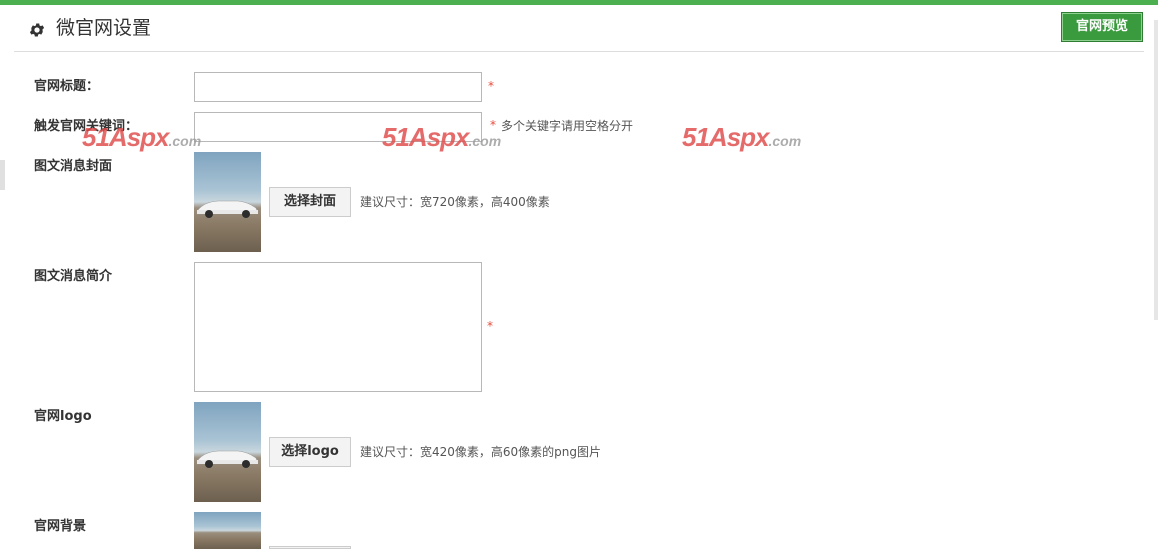 The width and height of the screenshot is (1158, 549). I want to click on logo-thumbnail, so click(227, 452).